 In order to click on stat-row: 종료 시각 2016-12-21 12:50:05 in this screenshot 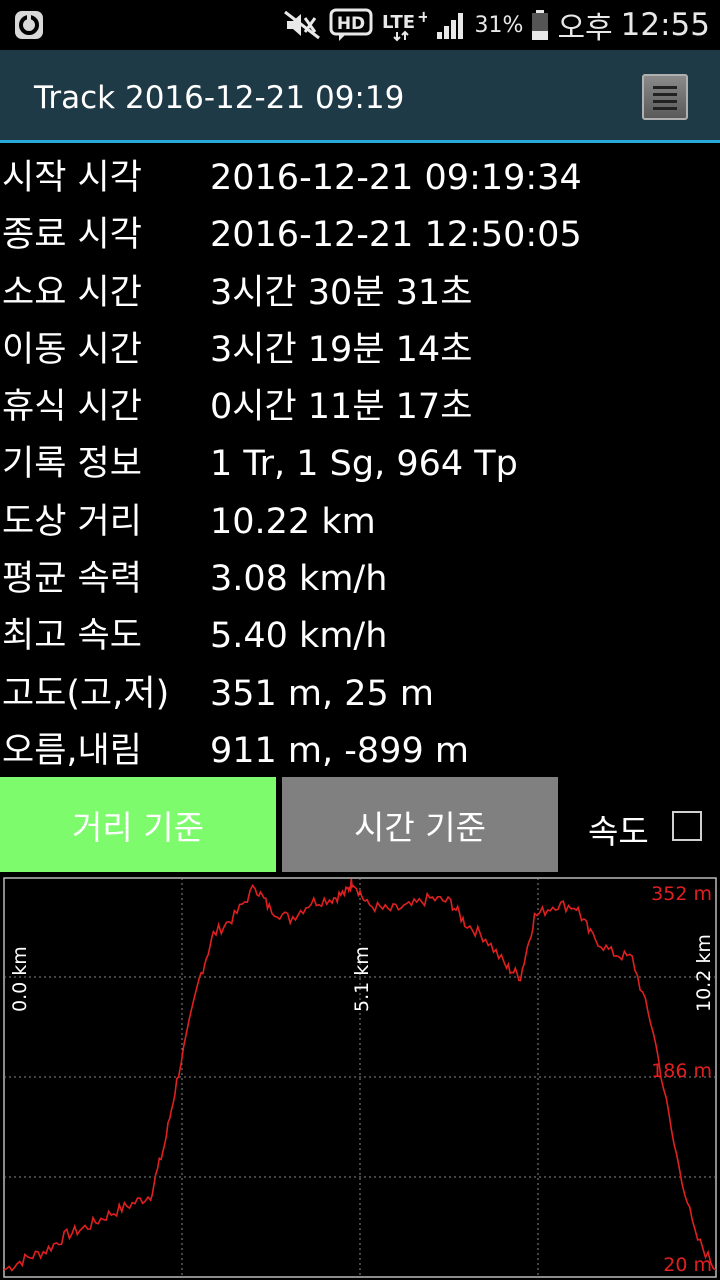, I will do `click(360, 235)`.